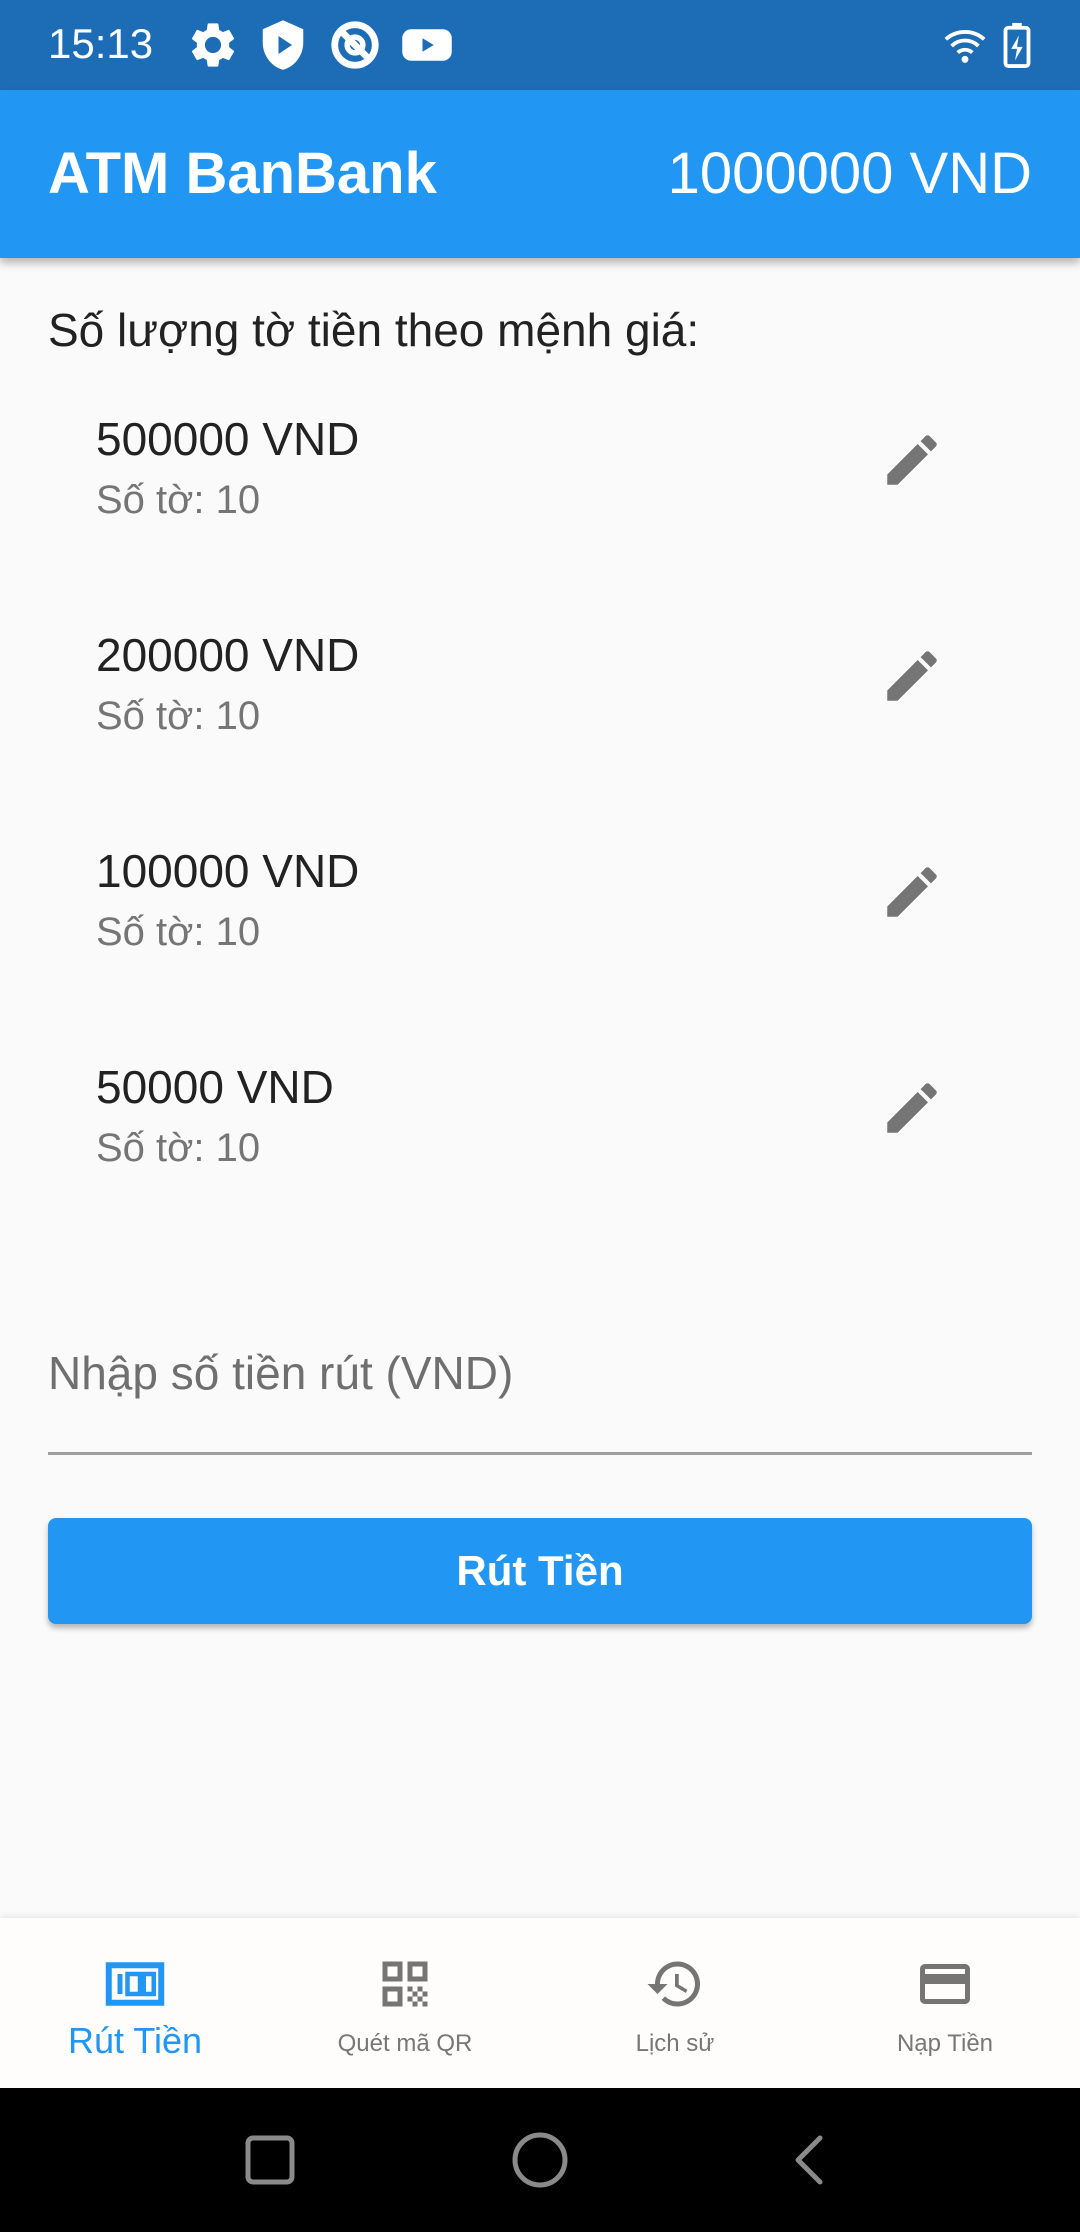 The height and width of the screenshot is (2232, 1080). I want to click on nav-item-lich-su: Lịch sử, so click(675, 2003).